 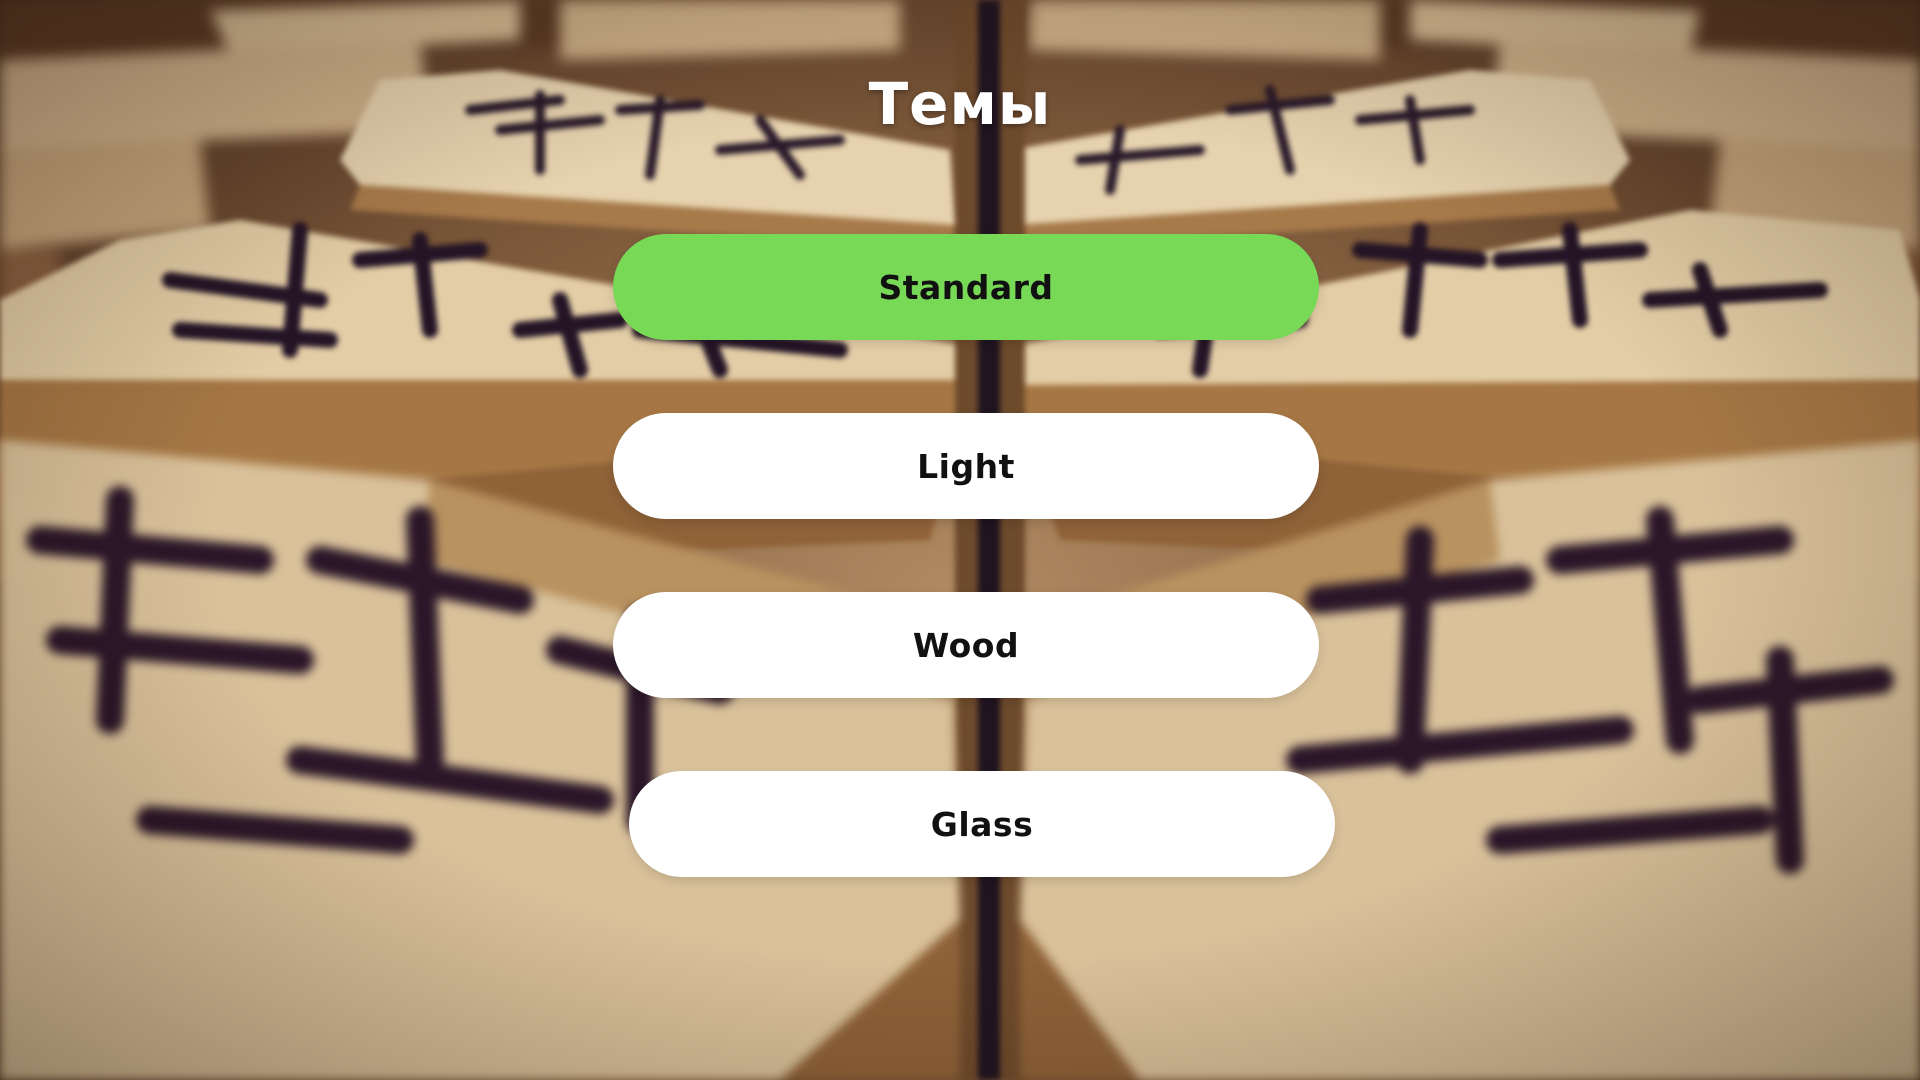 I want to click on theme-button-label: Wood, so click(x=966, y=645).